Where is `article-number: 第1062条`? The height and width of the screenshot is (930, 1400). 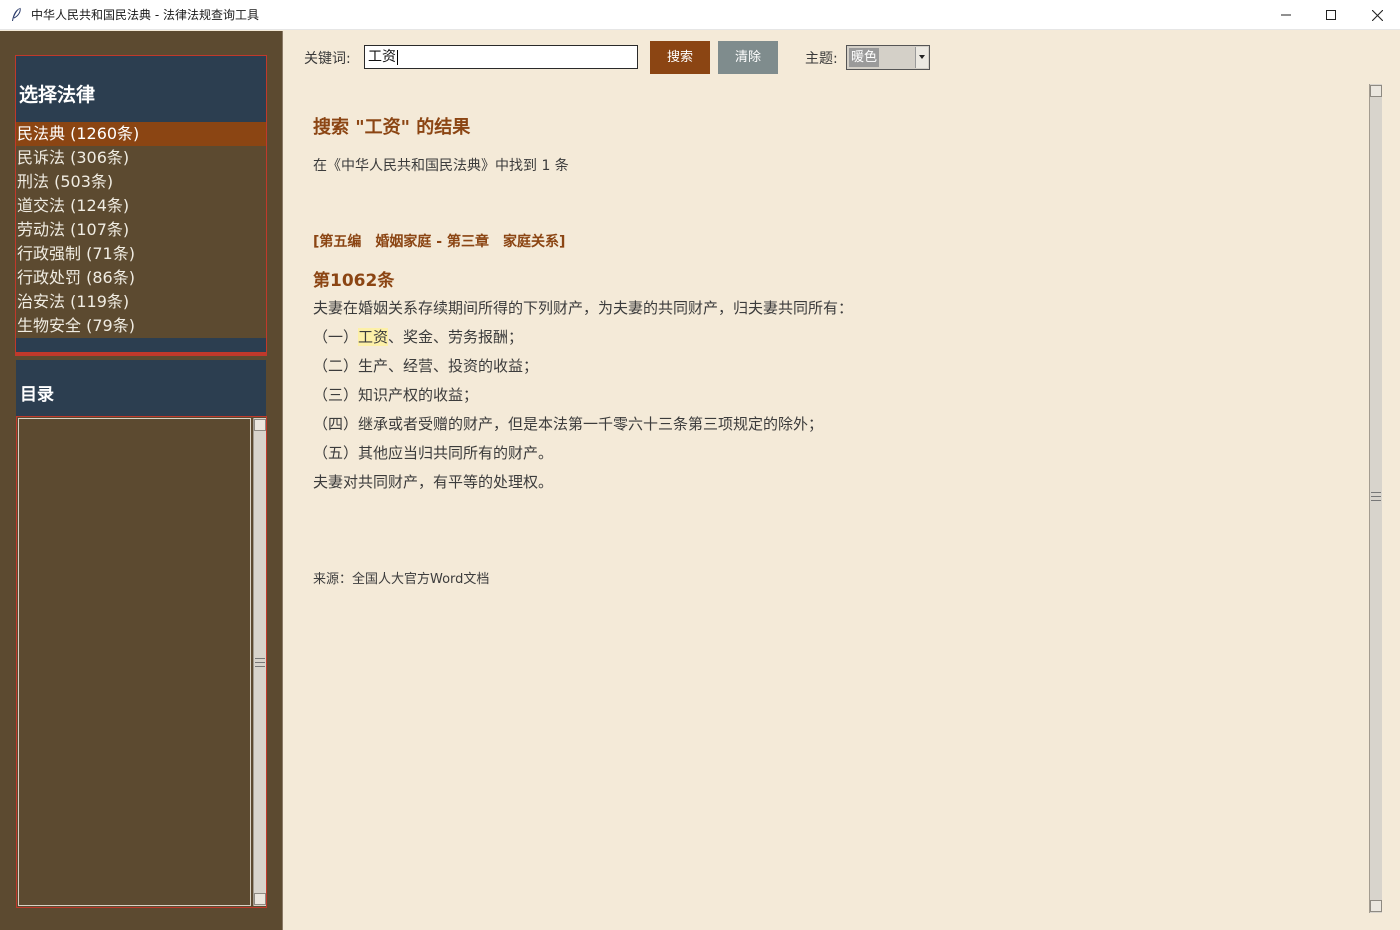
article-number: 第1062条 is located at coordinates (354, 281).